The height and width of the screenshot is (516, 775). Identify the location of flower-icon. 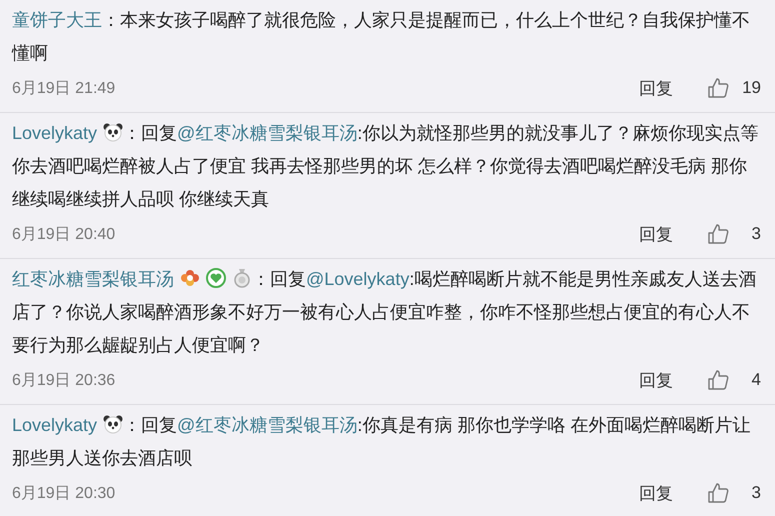
(190, 278).